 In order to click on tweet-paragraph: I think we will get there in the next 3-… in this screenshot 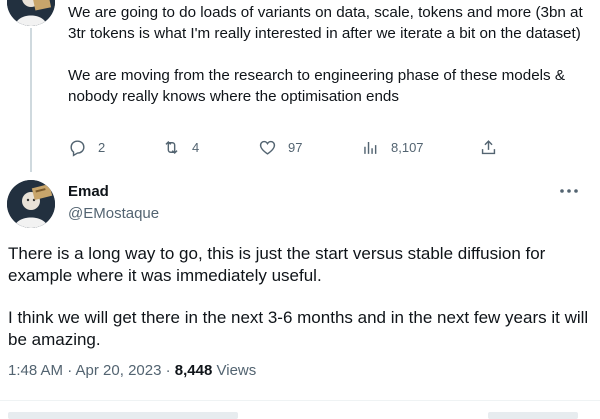, I will do `click(298, 328)`.